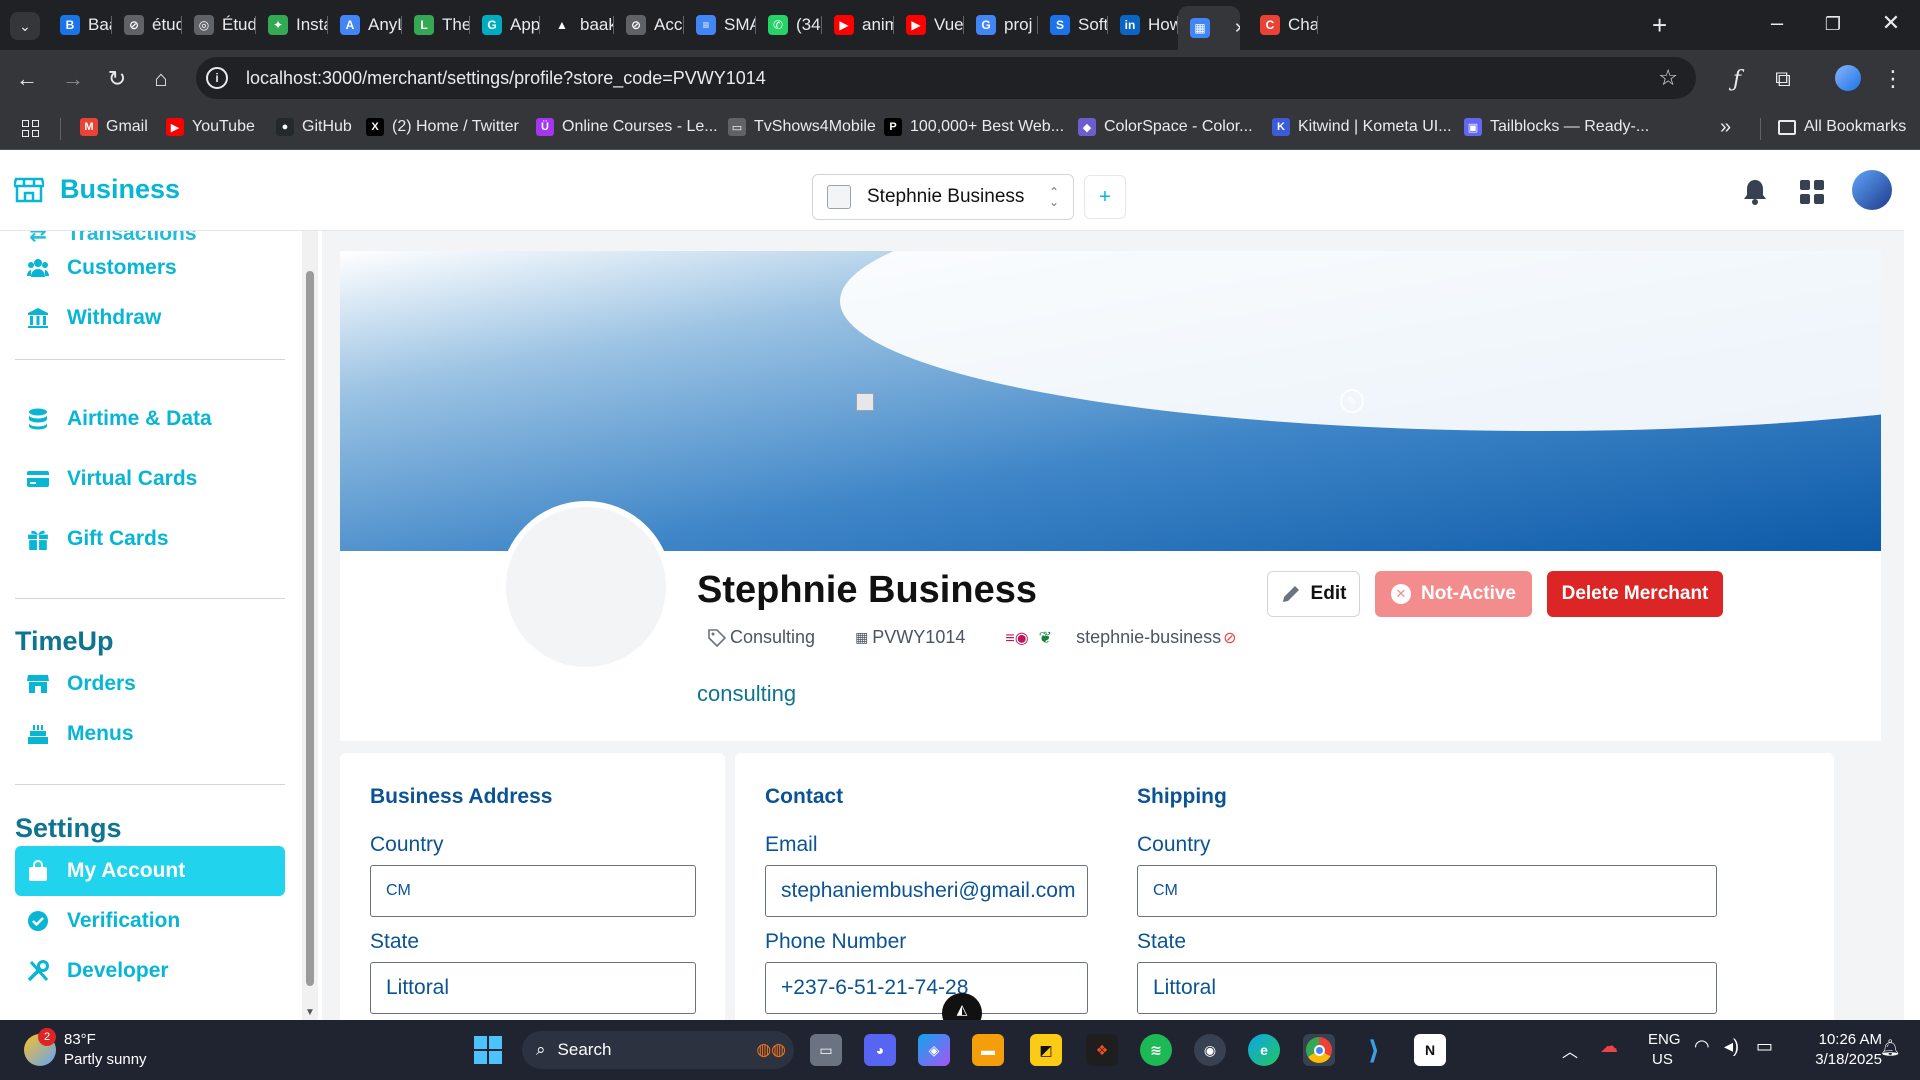 The width and height of the screenshot is (1920, 1080). Describe the element at coordinates (1831, 1039) in the screenshot. I see `clock-time: 10:26 AM` at that location.